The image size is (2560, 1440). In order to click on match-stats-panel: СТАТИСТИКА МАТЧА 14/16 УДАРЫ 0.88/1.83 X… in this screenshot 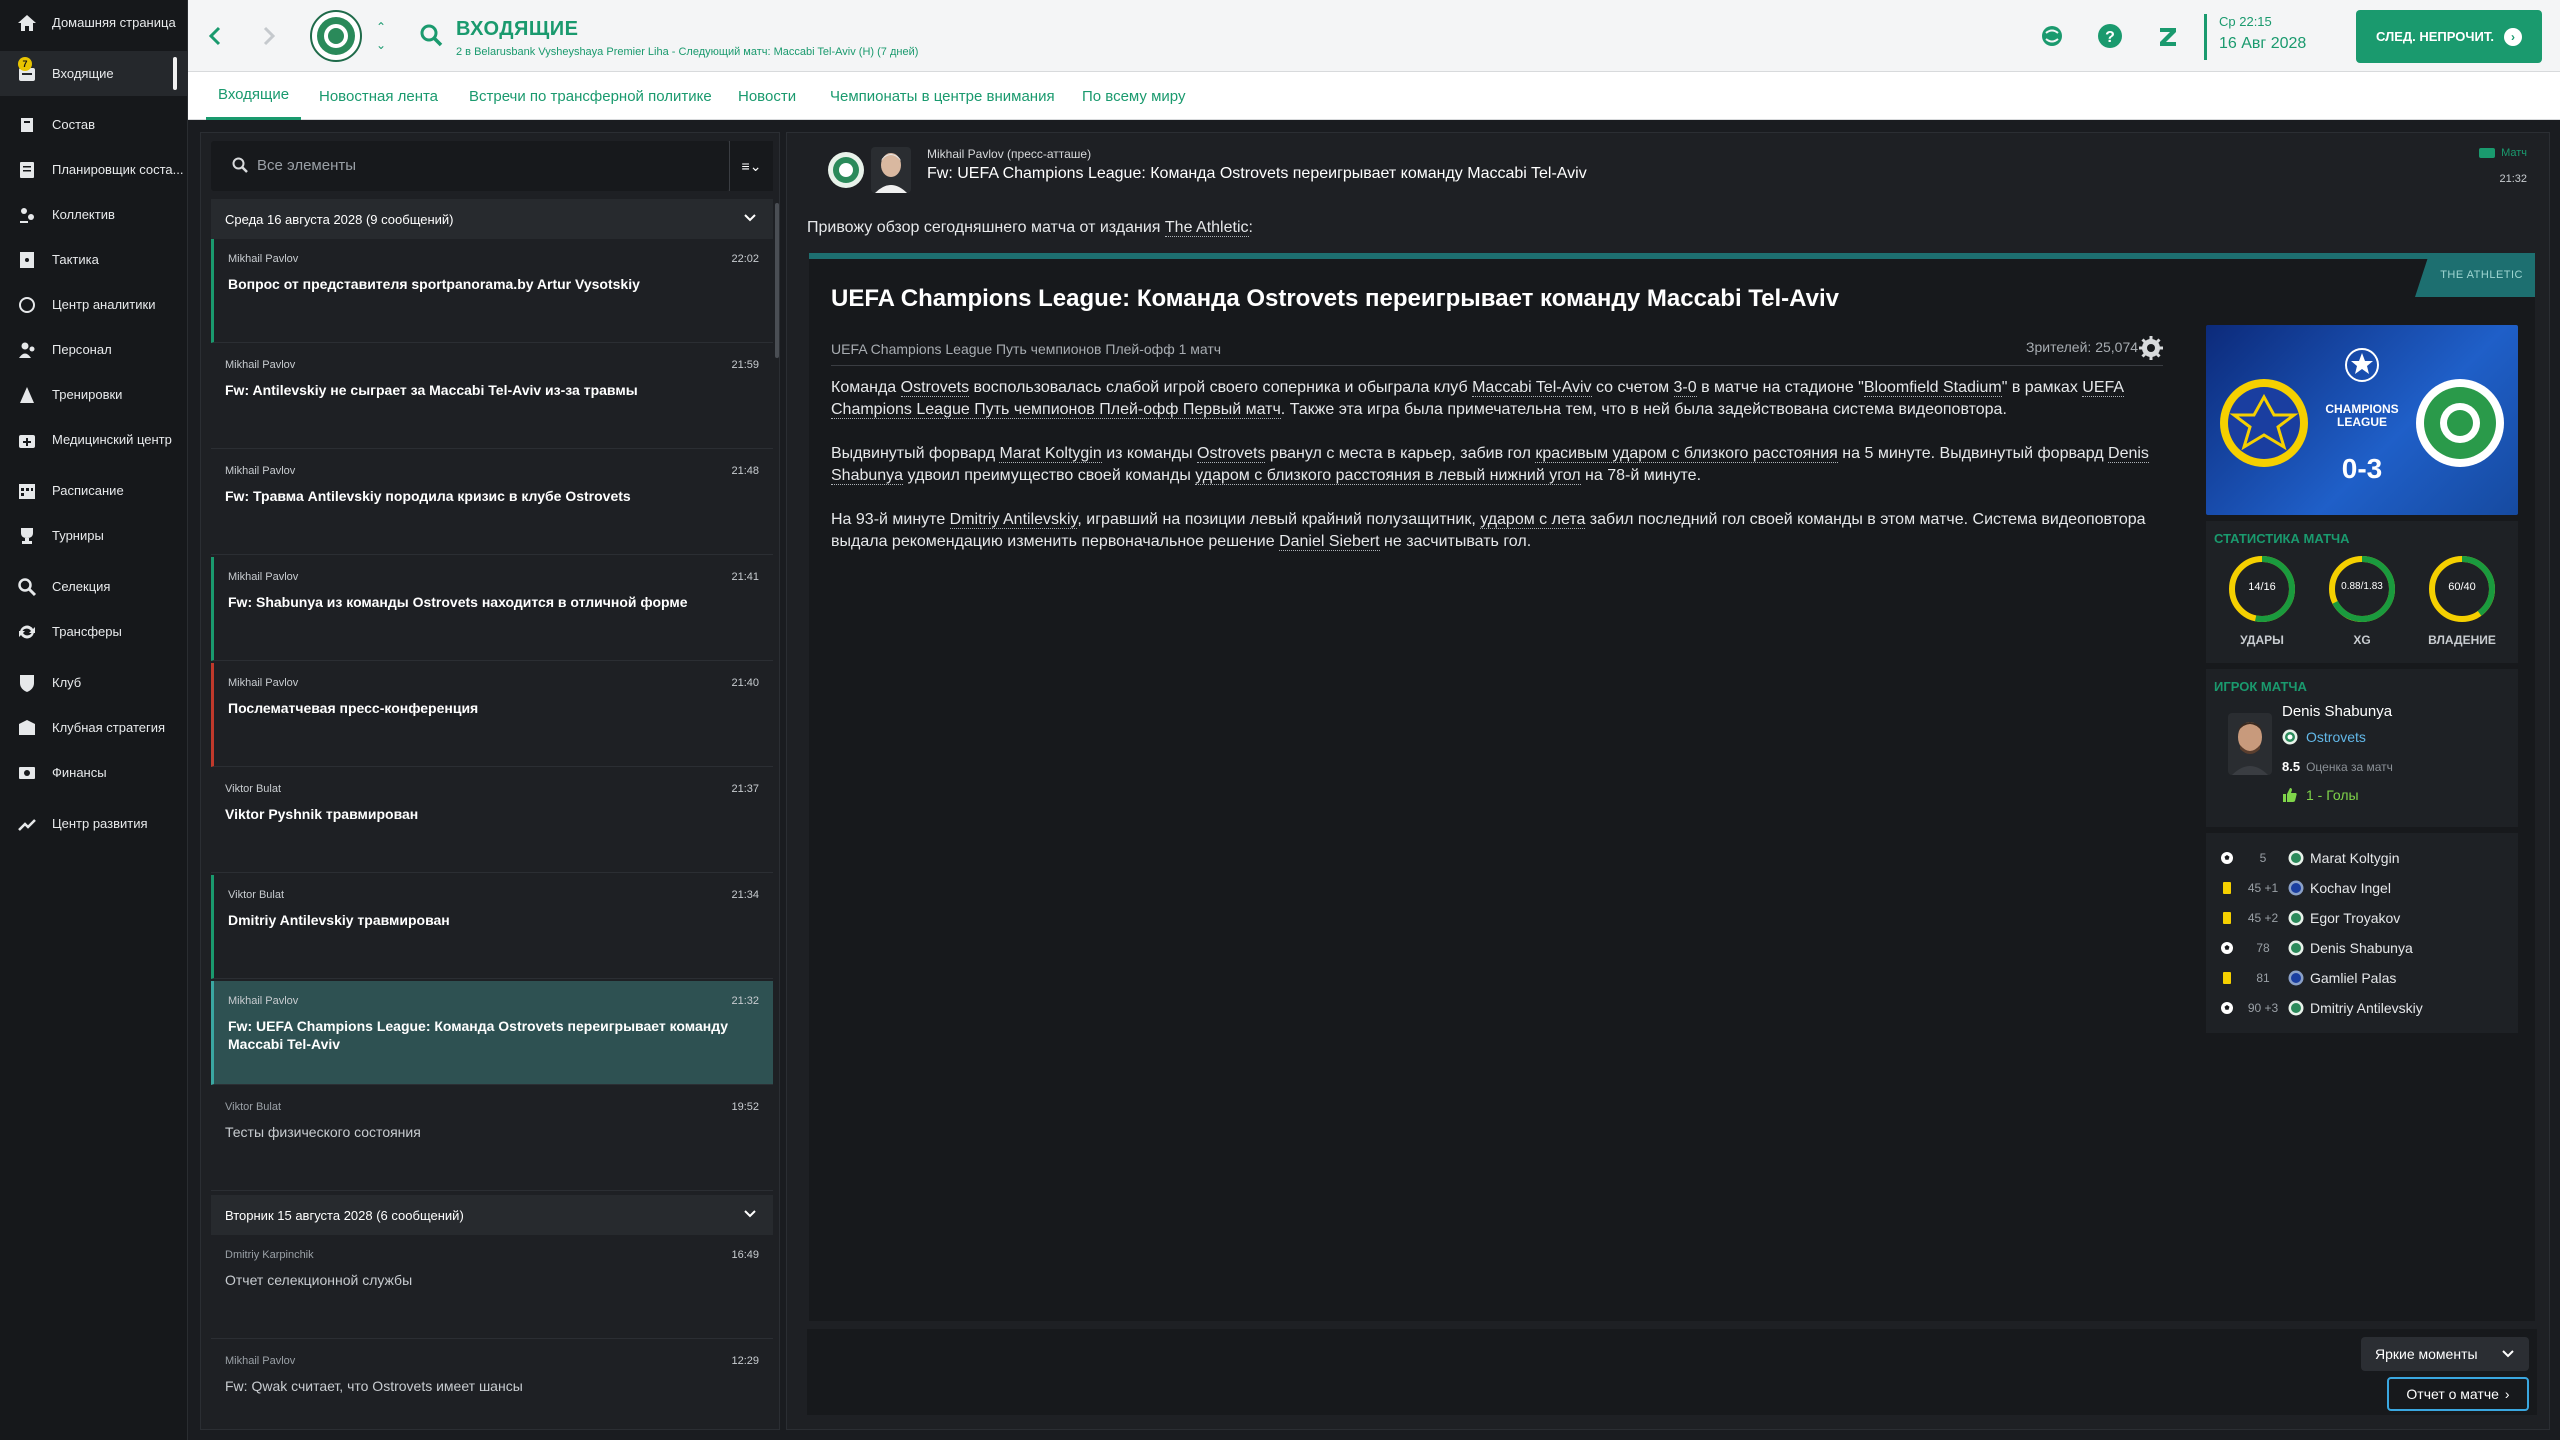, I will do `click(2362, 592)`.